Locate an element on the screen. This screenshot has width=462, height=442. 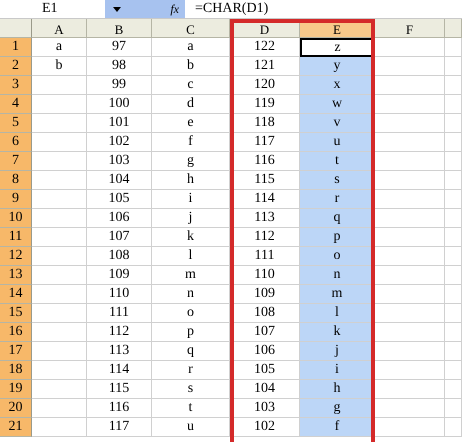
table-cell: 113 is located at coordinates (119, 351).